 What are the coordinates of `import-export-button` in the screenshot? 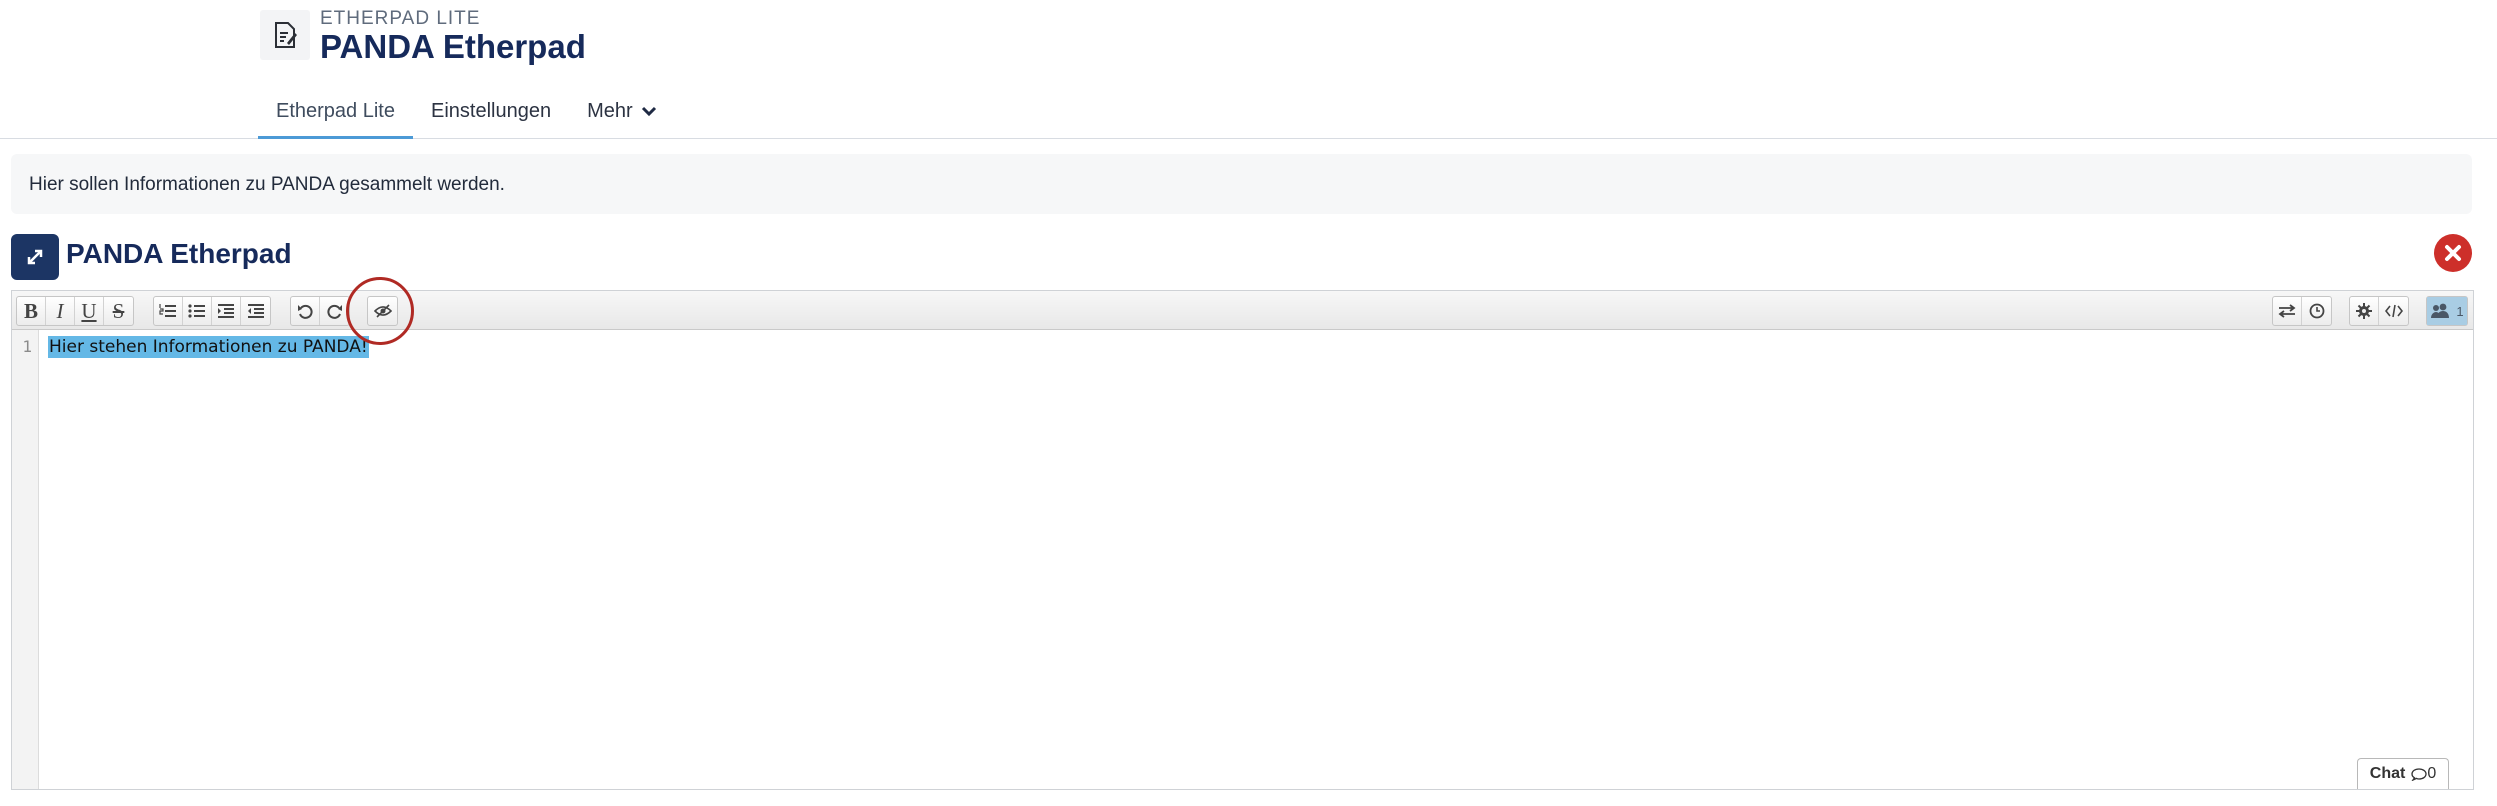 It's located at (2287, 311).